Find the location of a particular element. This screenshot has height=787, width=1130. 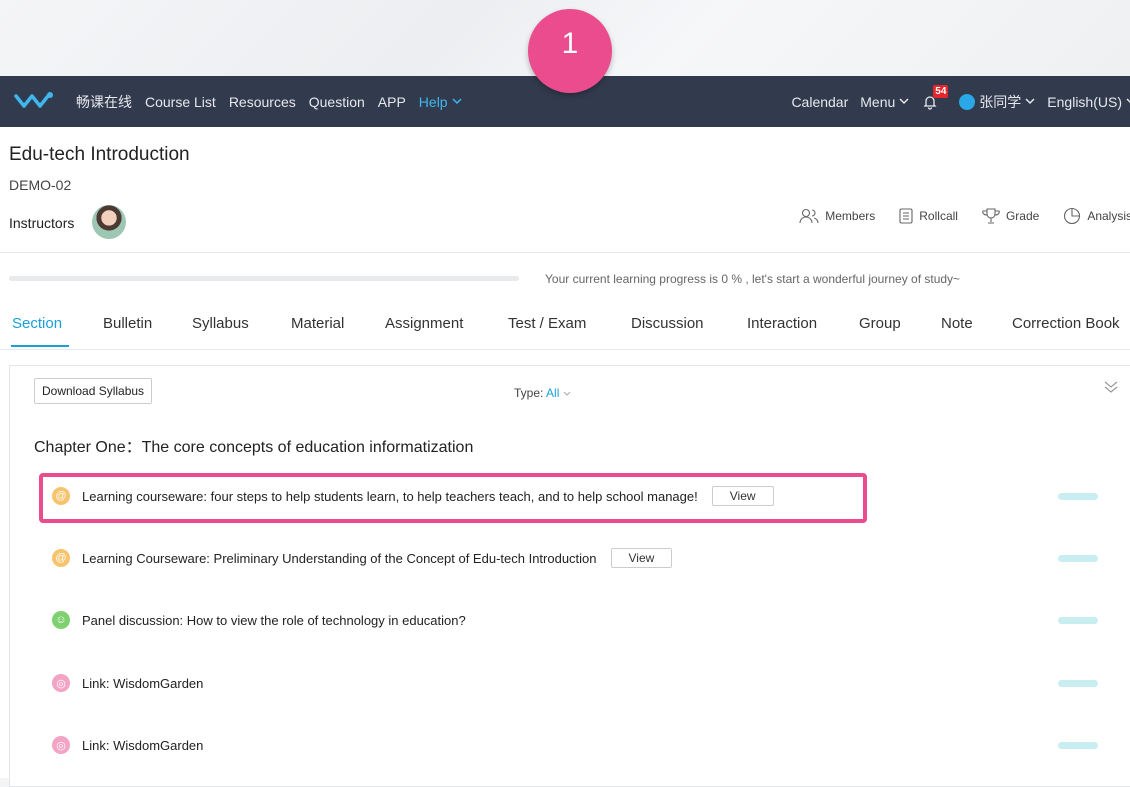

help-label: Help is located at coordinates (433, 101).